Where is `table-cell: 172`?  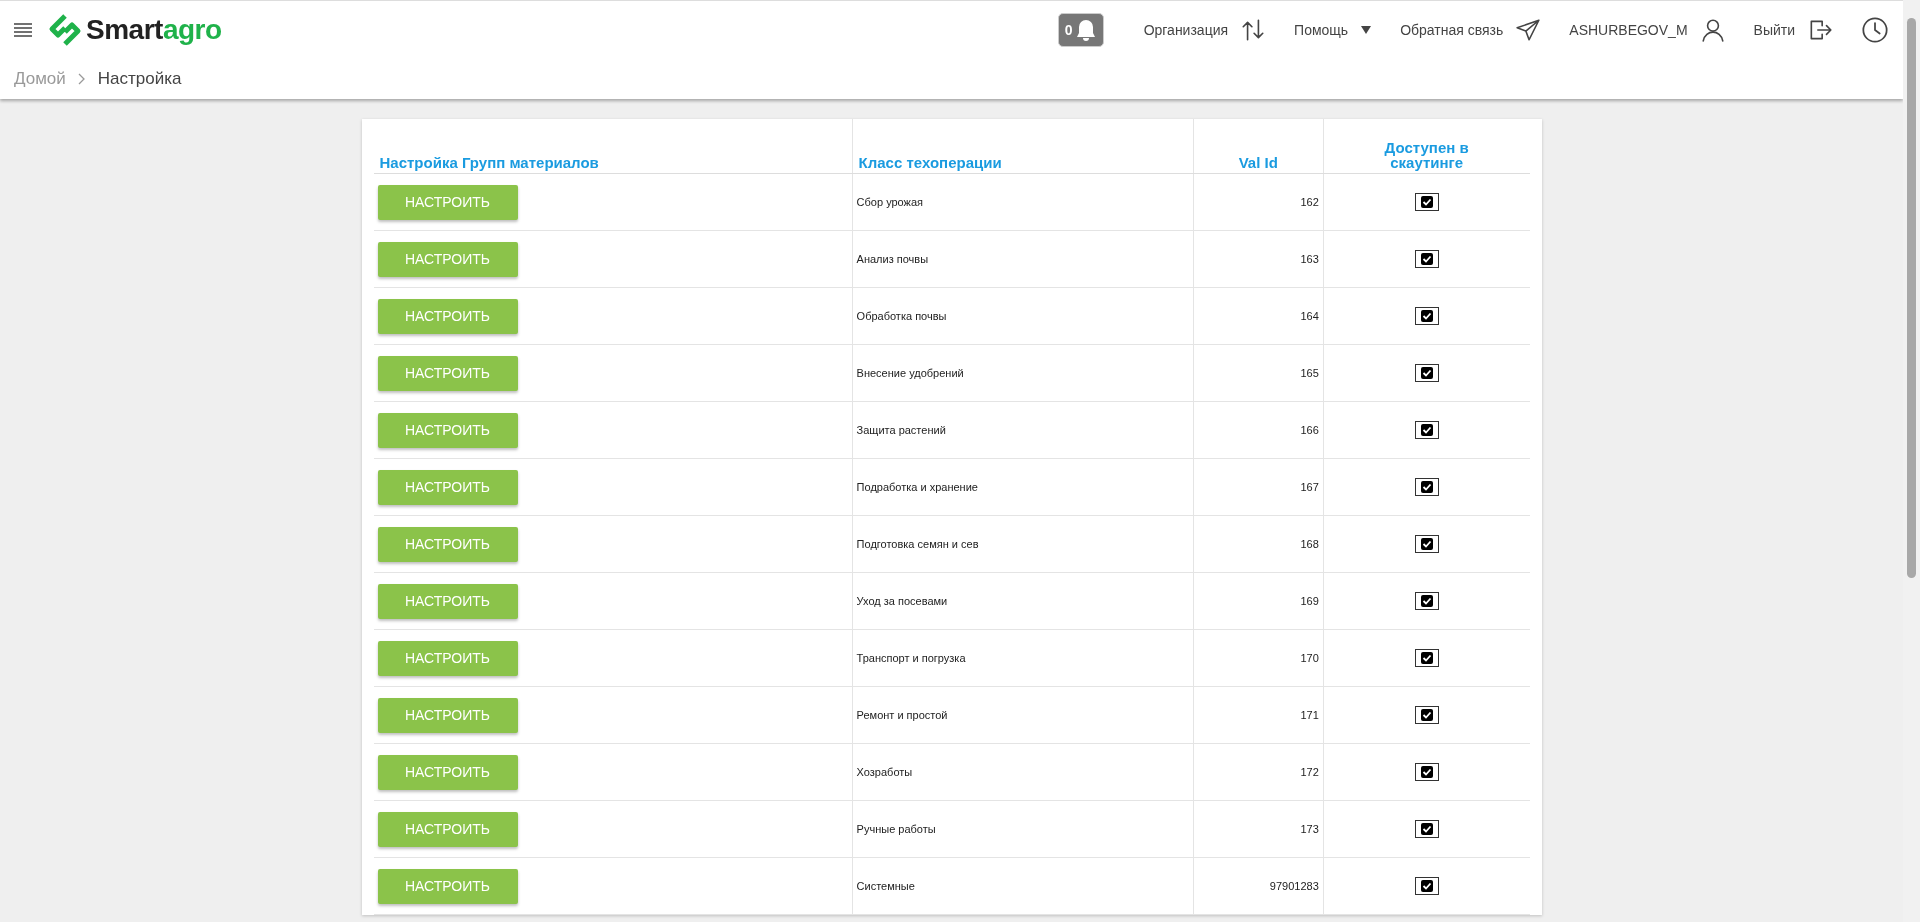 table-cell: 172 is located at coordinates (1309, 772).